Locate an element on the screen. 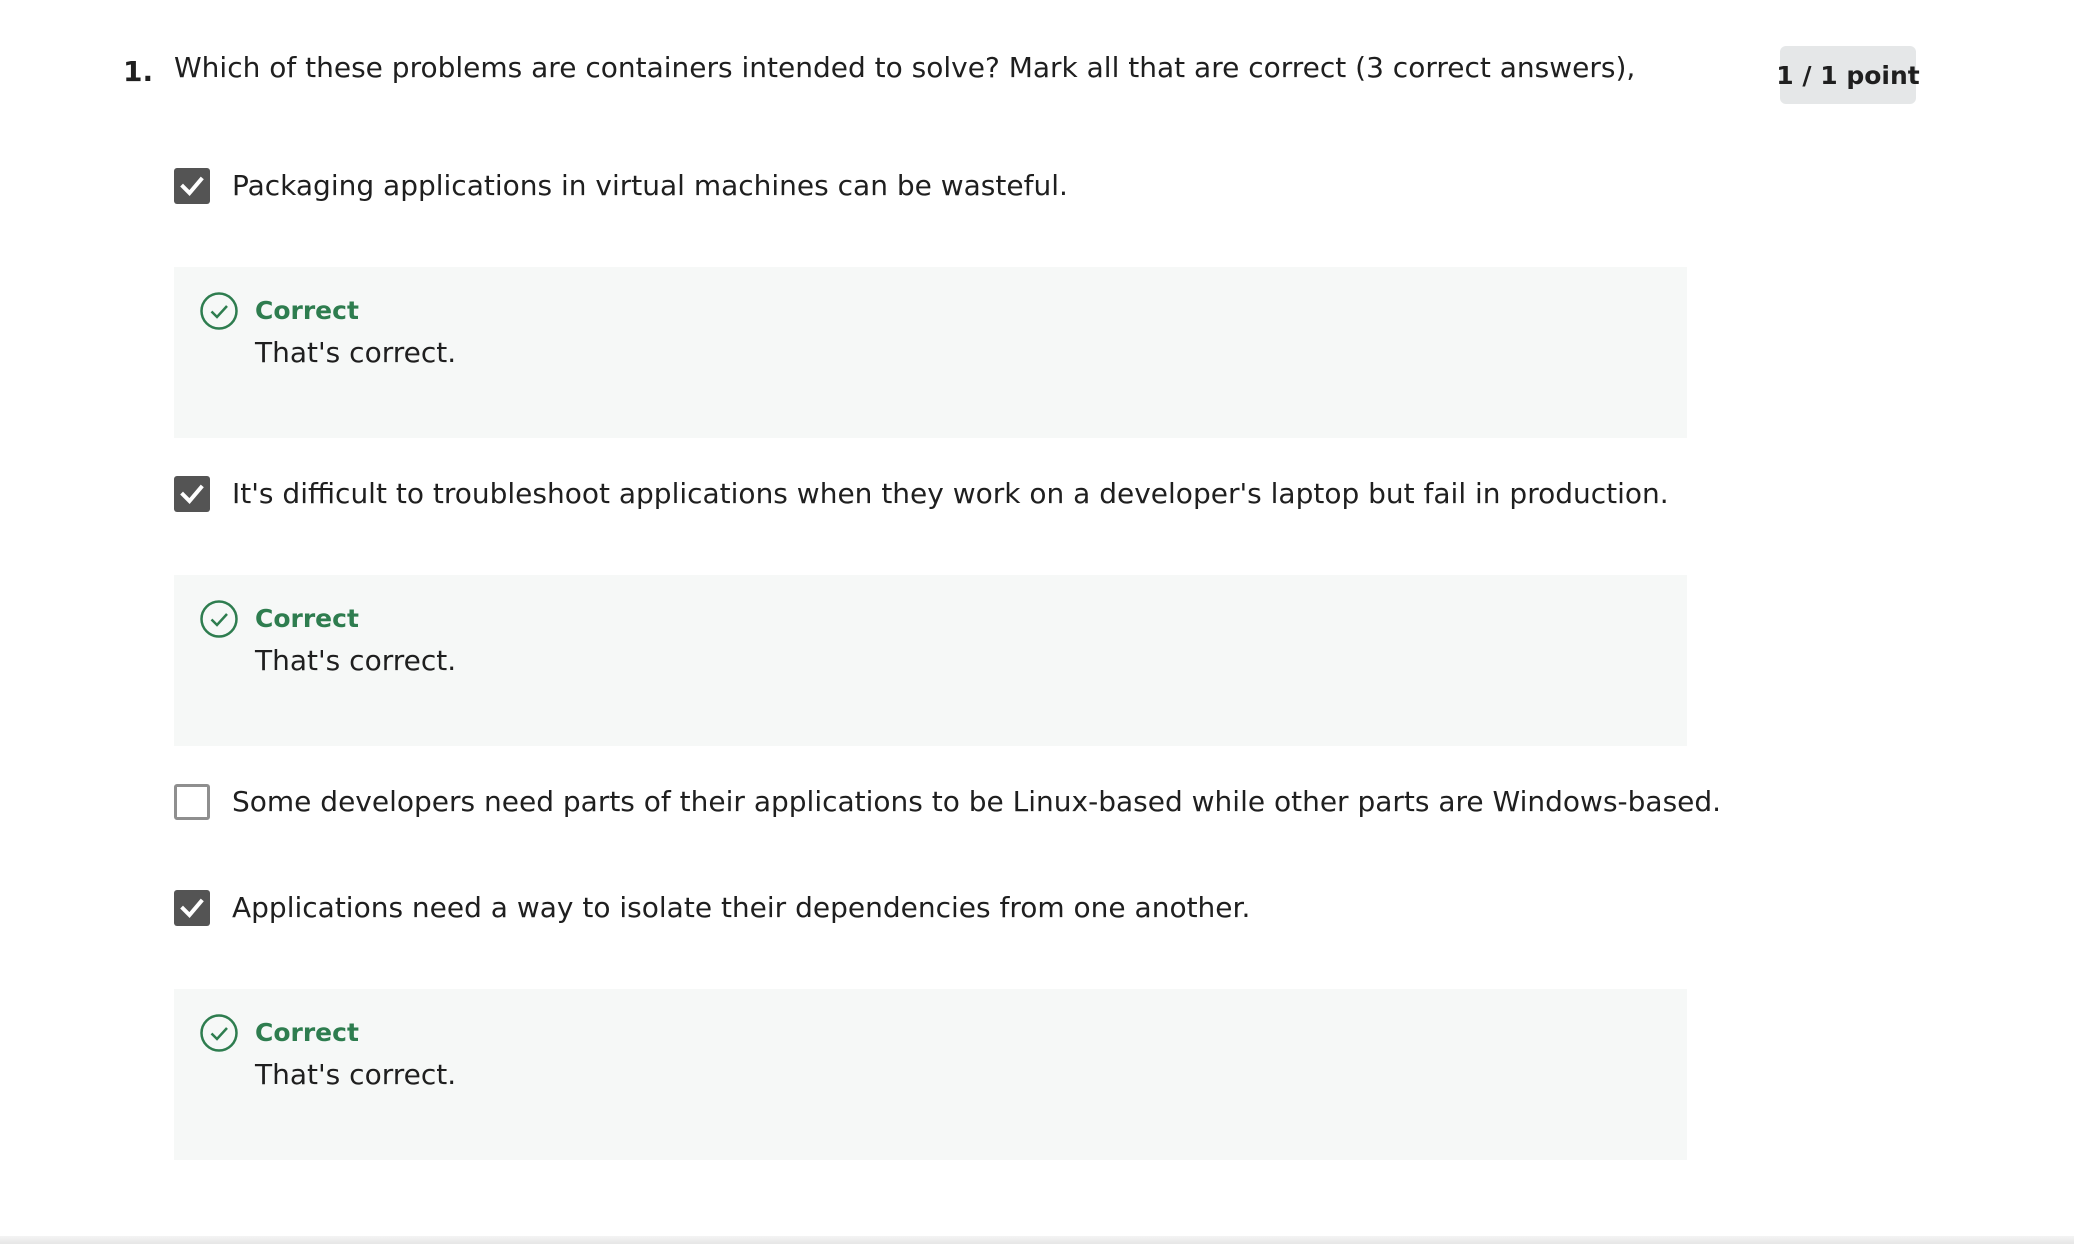 Image resolution: width=2074 pixels, height=1244 pixels. question-number: 1. is located at coordinates (138, 71).